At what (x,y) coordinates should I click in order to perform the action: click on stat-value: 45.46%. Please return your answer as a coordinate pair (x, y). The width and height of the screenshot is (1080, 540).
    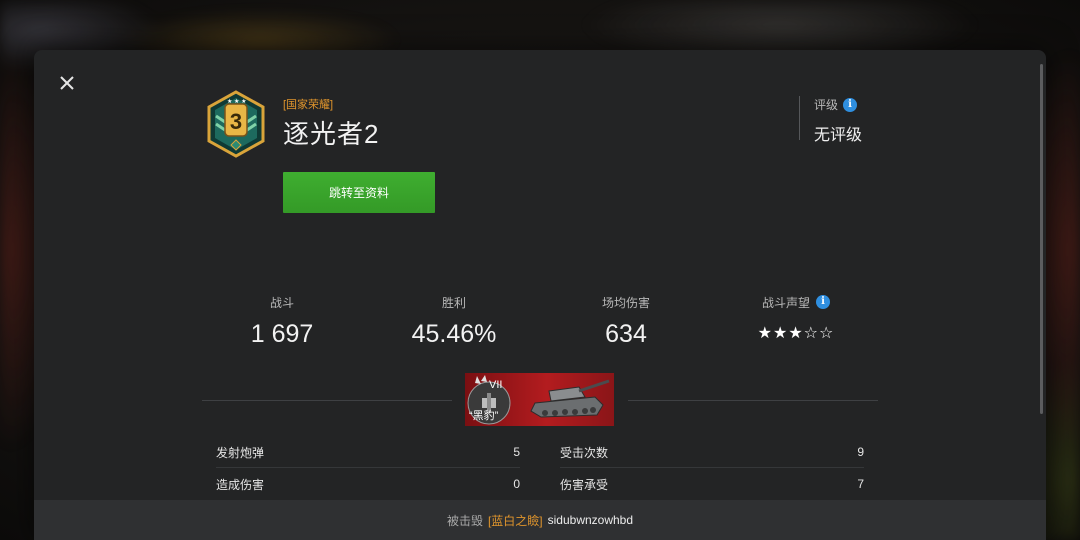
    Looking at the image, I should click on (454, 334).